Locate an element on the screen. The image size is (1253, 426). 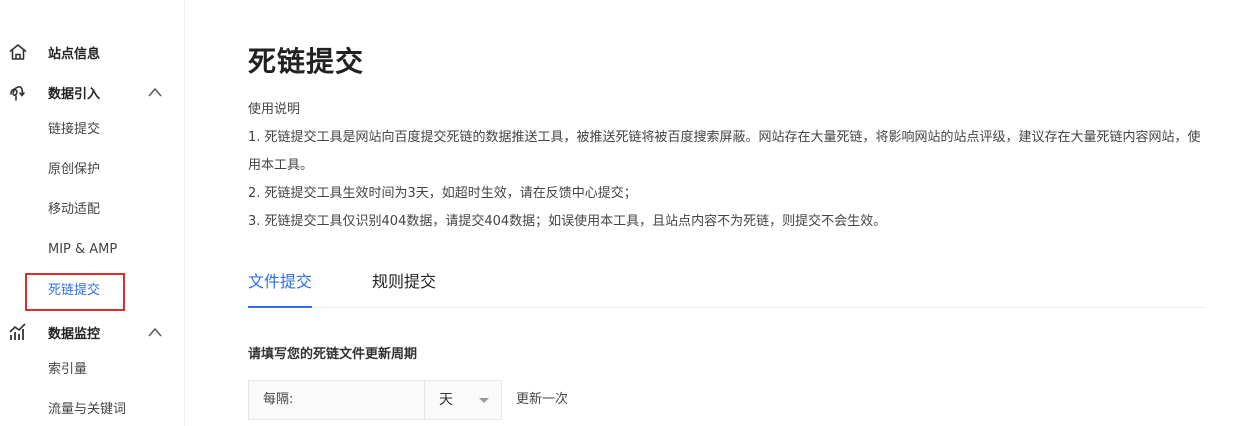
chart-icon is located at coordinates (17, 331).